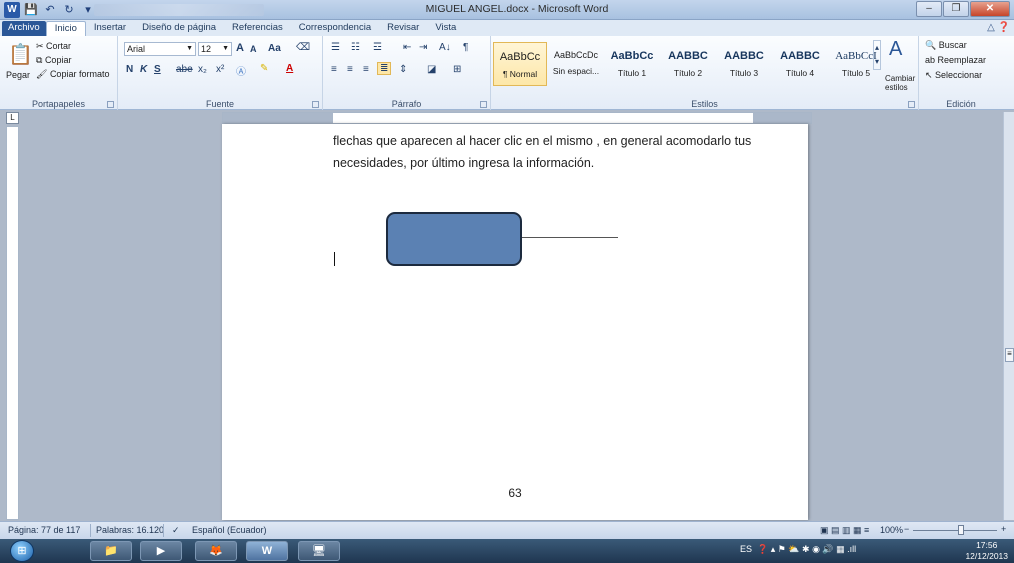 This screenshot has height=563, width=1014. I want to click on superscript-button: x², so click(220, 69).